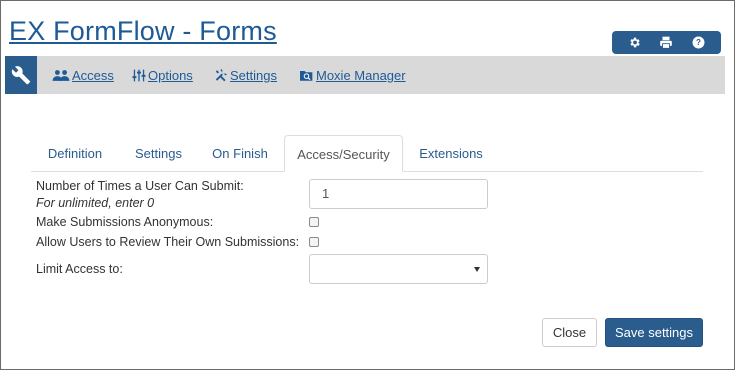  I want to click on toolbar-button-group: ?, so click(666, 42).